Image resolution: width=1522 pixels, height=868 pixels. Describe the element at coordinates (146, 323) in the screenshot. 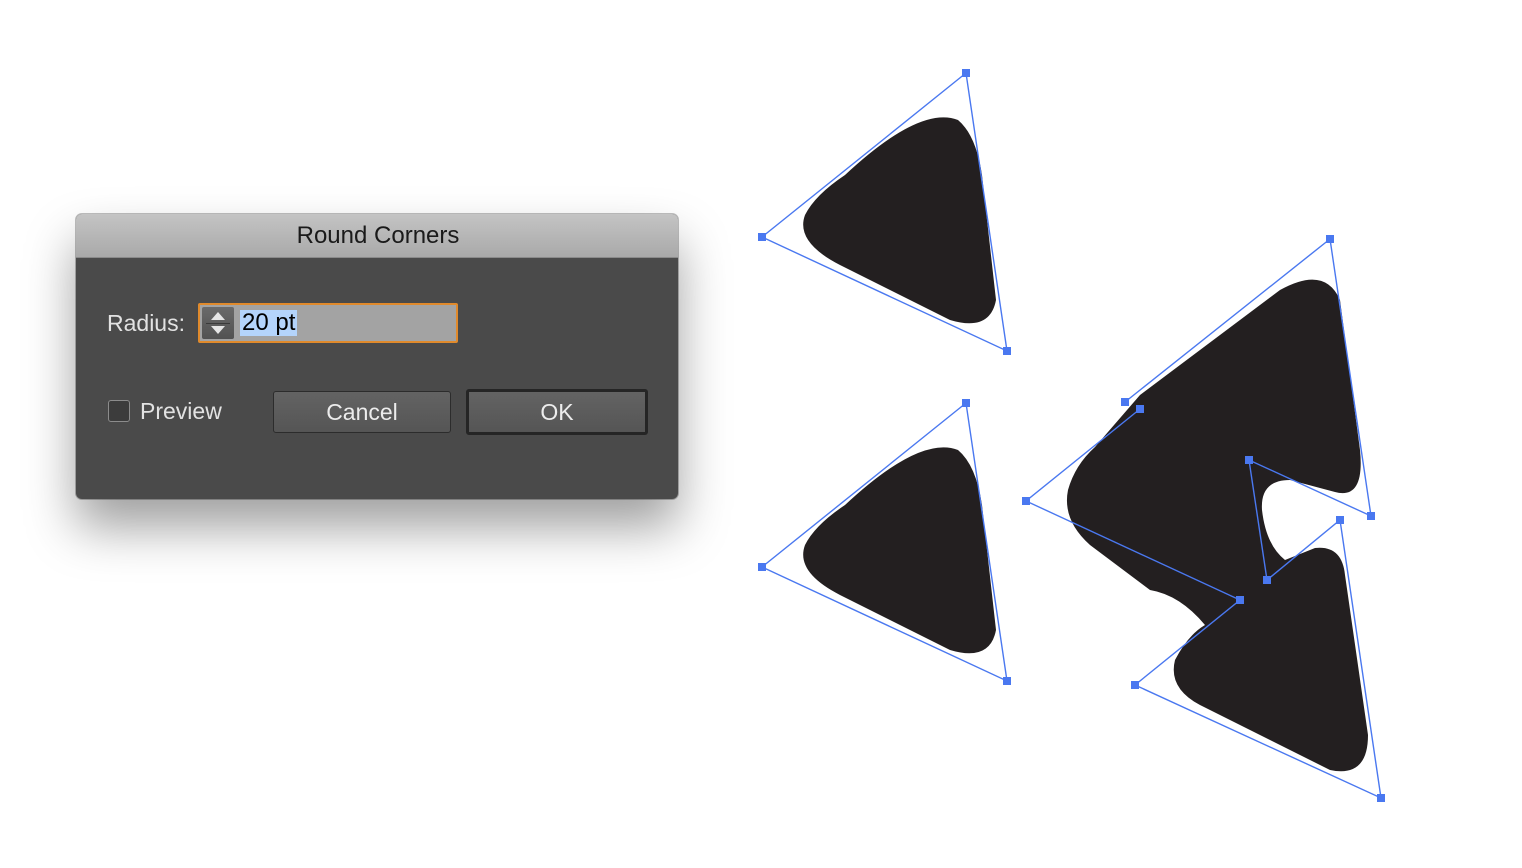

I see `radius-label: Radius:` at that location.